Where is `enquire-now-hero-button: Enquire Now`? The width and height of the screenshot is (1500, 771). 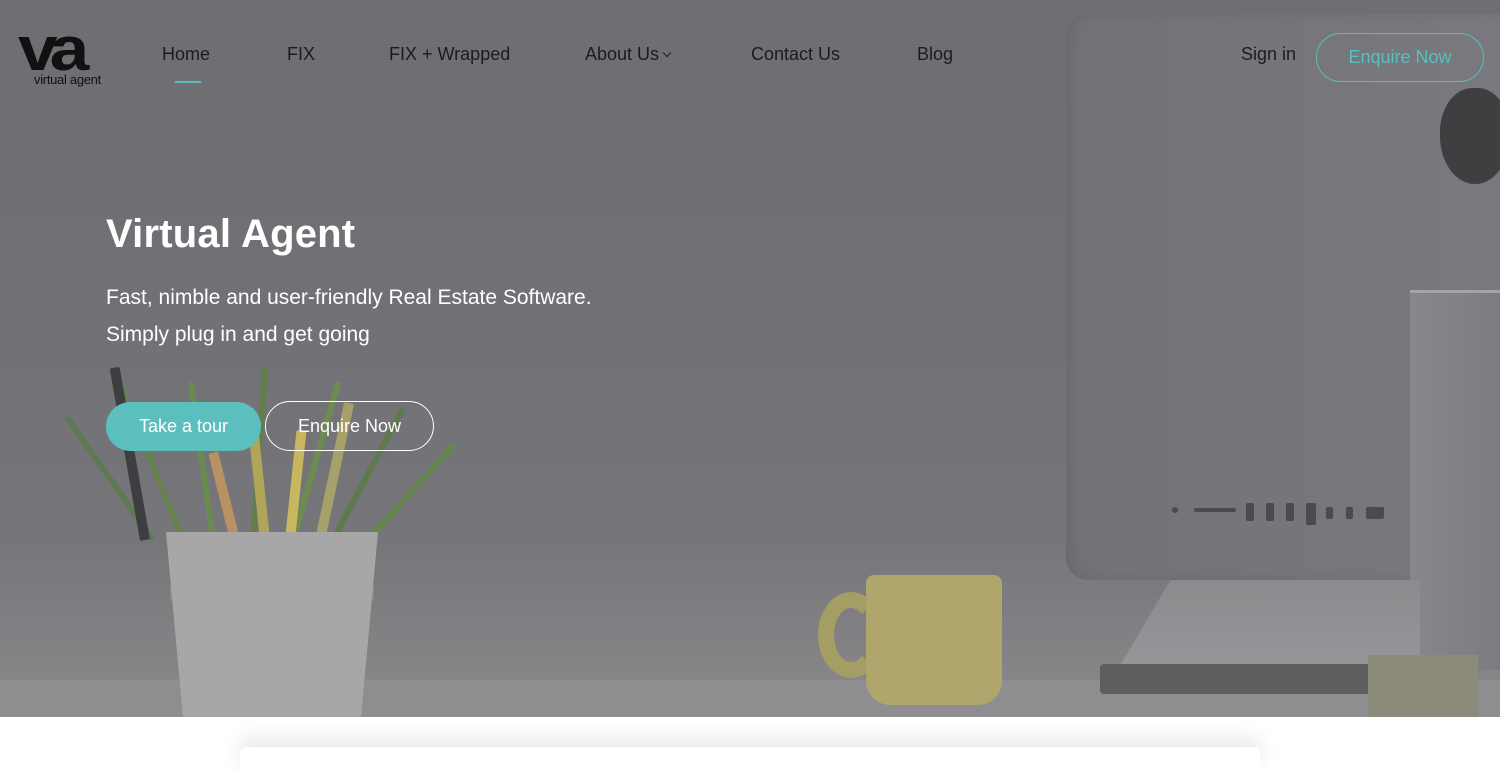
enquire-now-hero-button: Enquire Now is located at coordinates (349, 426).